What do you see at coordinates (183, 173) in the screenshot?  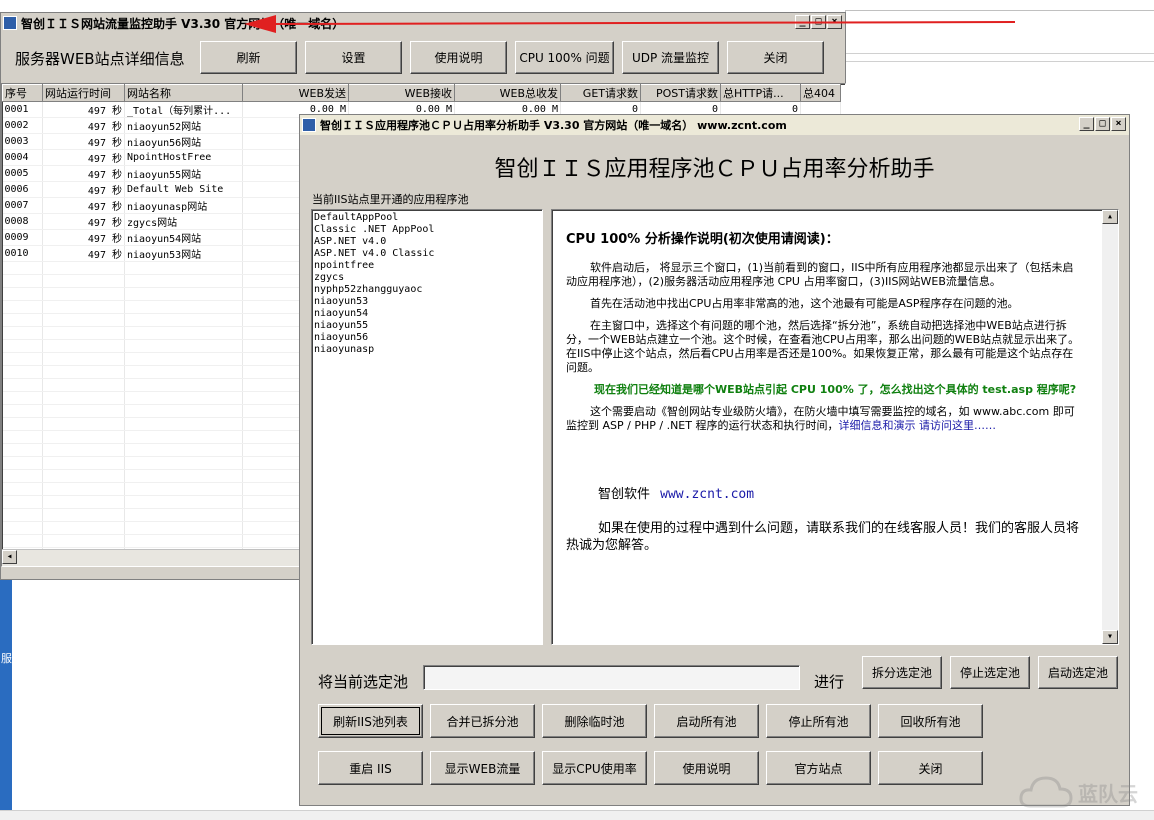 I see `table-cell: niaoyun55网站` at bounding box center [183, 173].